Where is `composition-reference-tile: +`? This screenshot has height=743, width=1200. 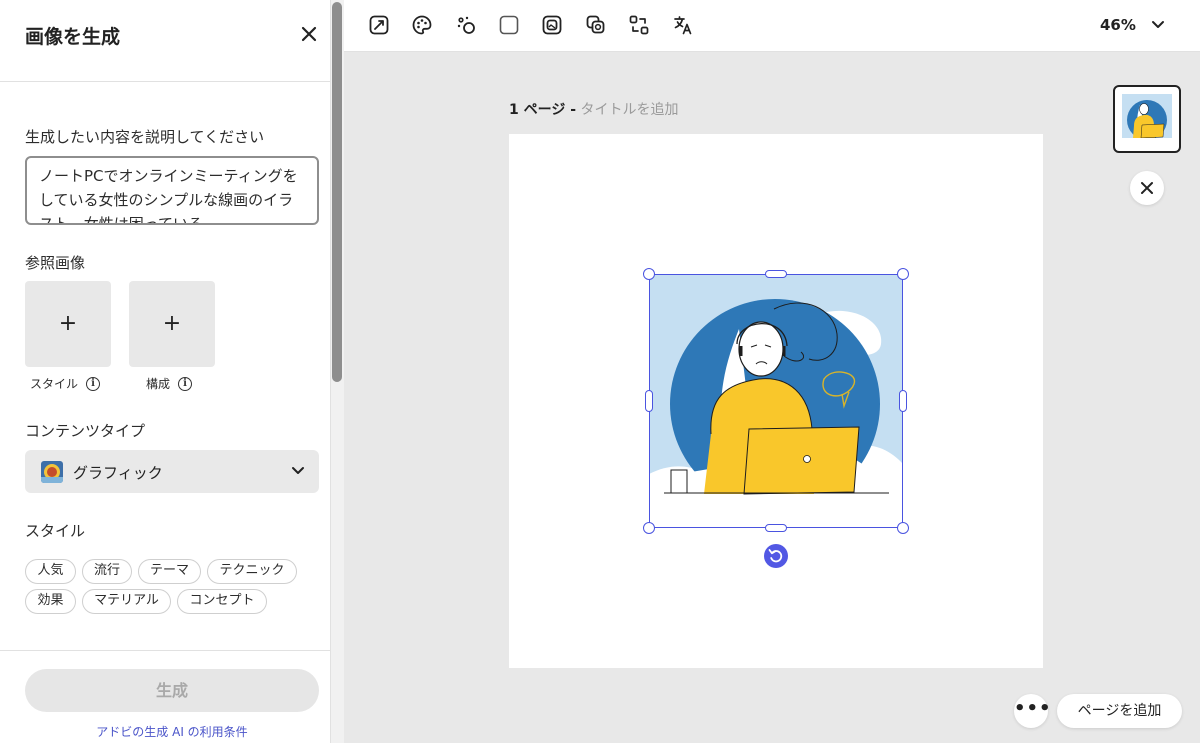
composition-reference-tile: + is located at coordinates (172, 324).